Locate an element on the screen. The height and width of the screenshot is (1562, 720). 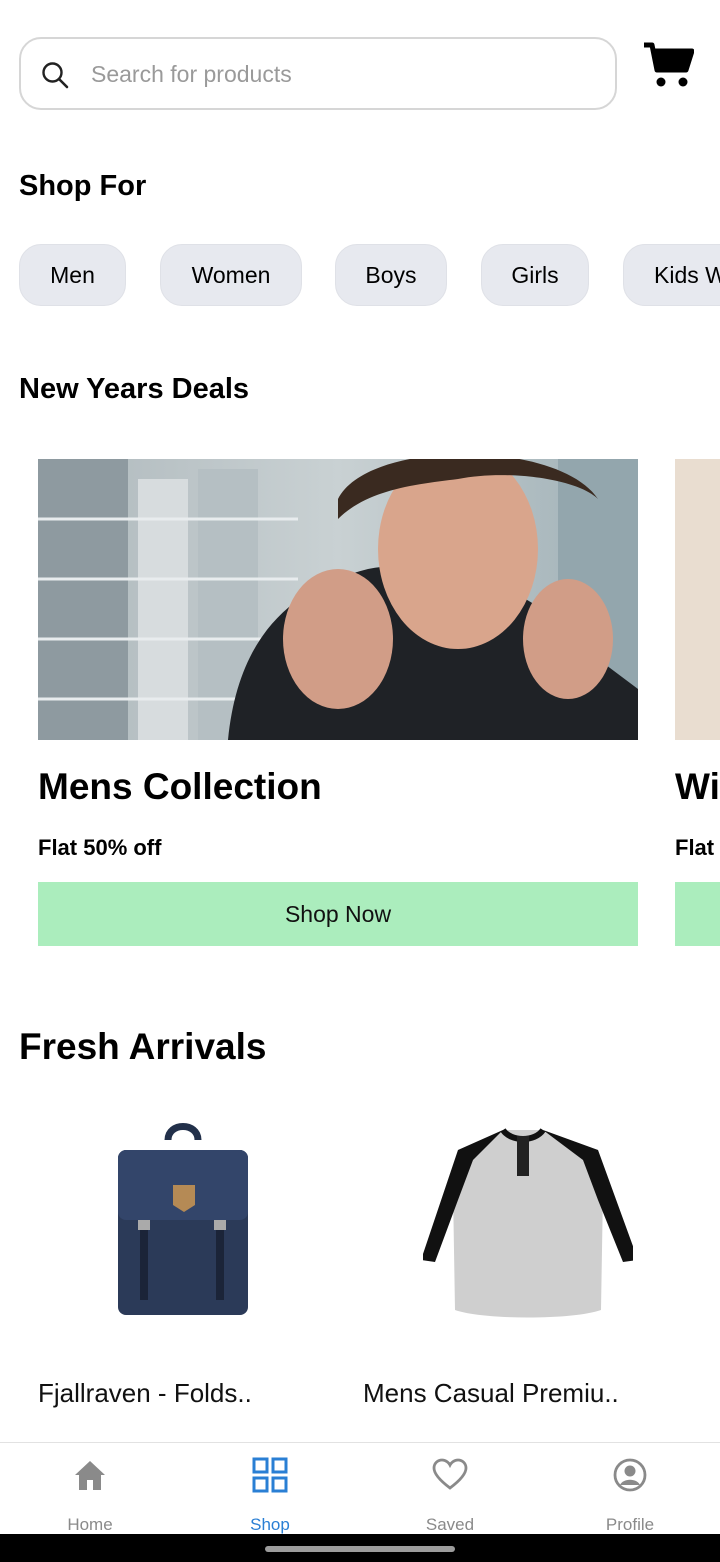
shop-now-button: Shop Now is located at coordinates (338, 914).